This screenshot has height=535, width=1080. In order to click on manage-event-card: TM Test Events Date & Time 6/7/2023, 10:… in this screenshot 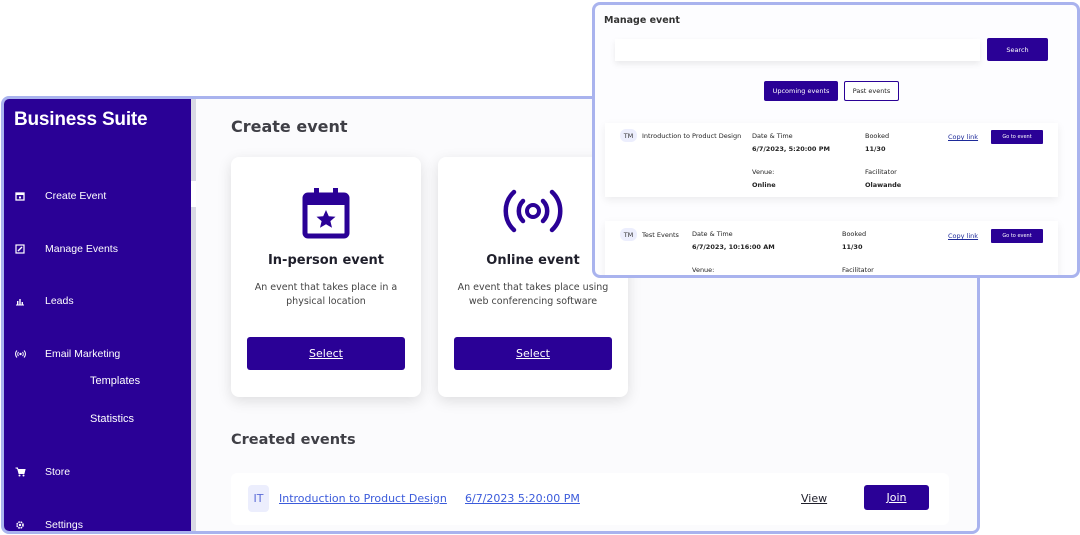, I will do `click(831, 248)`.